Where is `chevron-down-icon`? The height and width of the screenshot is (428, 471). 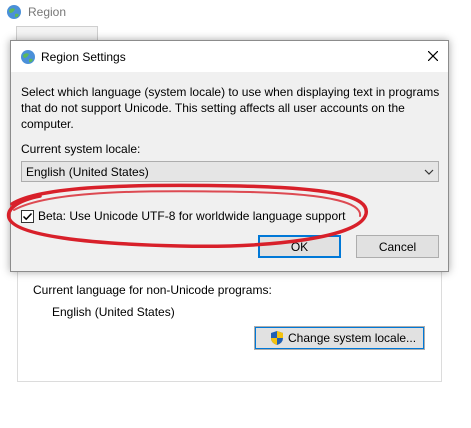 chevron-down-icon is located at coordinates (429, 172).